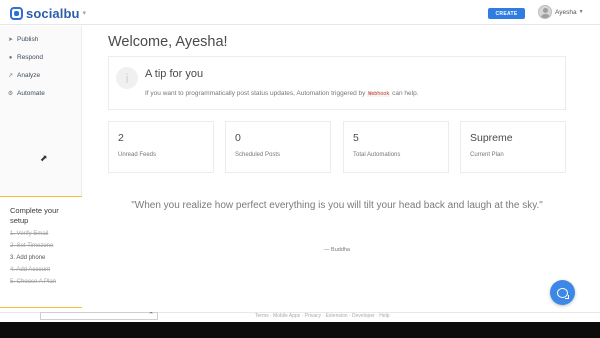 The height and width of the screenshot is (338, 600). I want to click on stat-value: Supreme, so click(491, 138).